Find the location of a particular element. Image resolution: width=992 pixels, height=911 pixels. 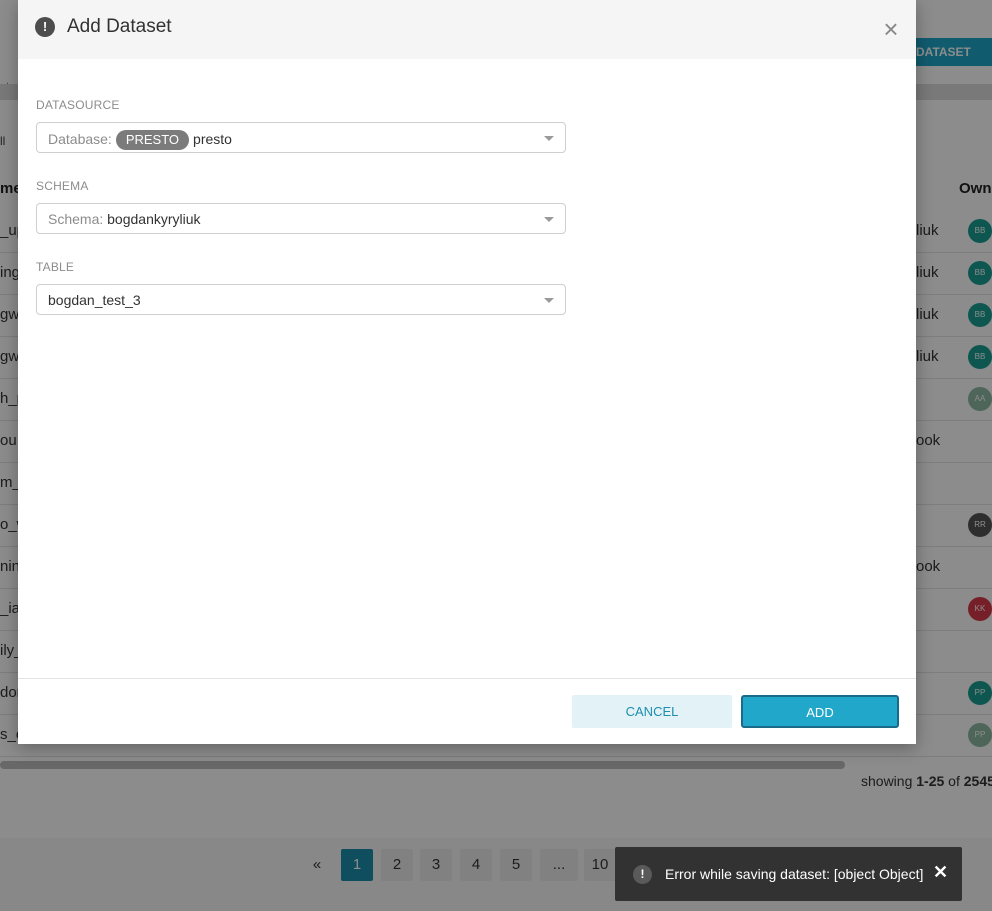

modal-header: ! Add Dataset × is located at coordinates (467, 29).